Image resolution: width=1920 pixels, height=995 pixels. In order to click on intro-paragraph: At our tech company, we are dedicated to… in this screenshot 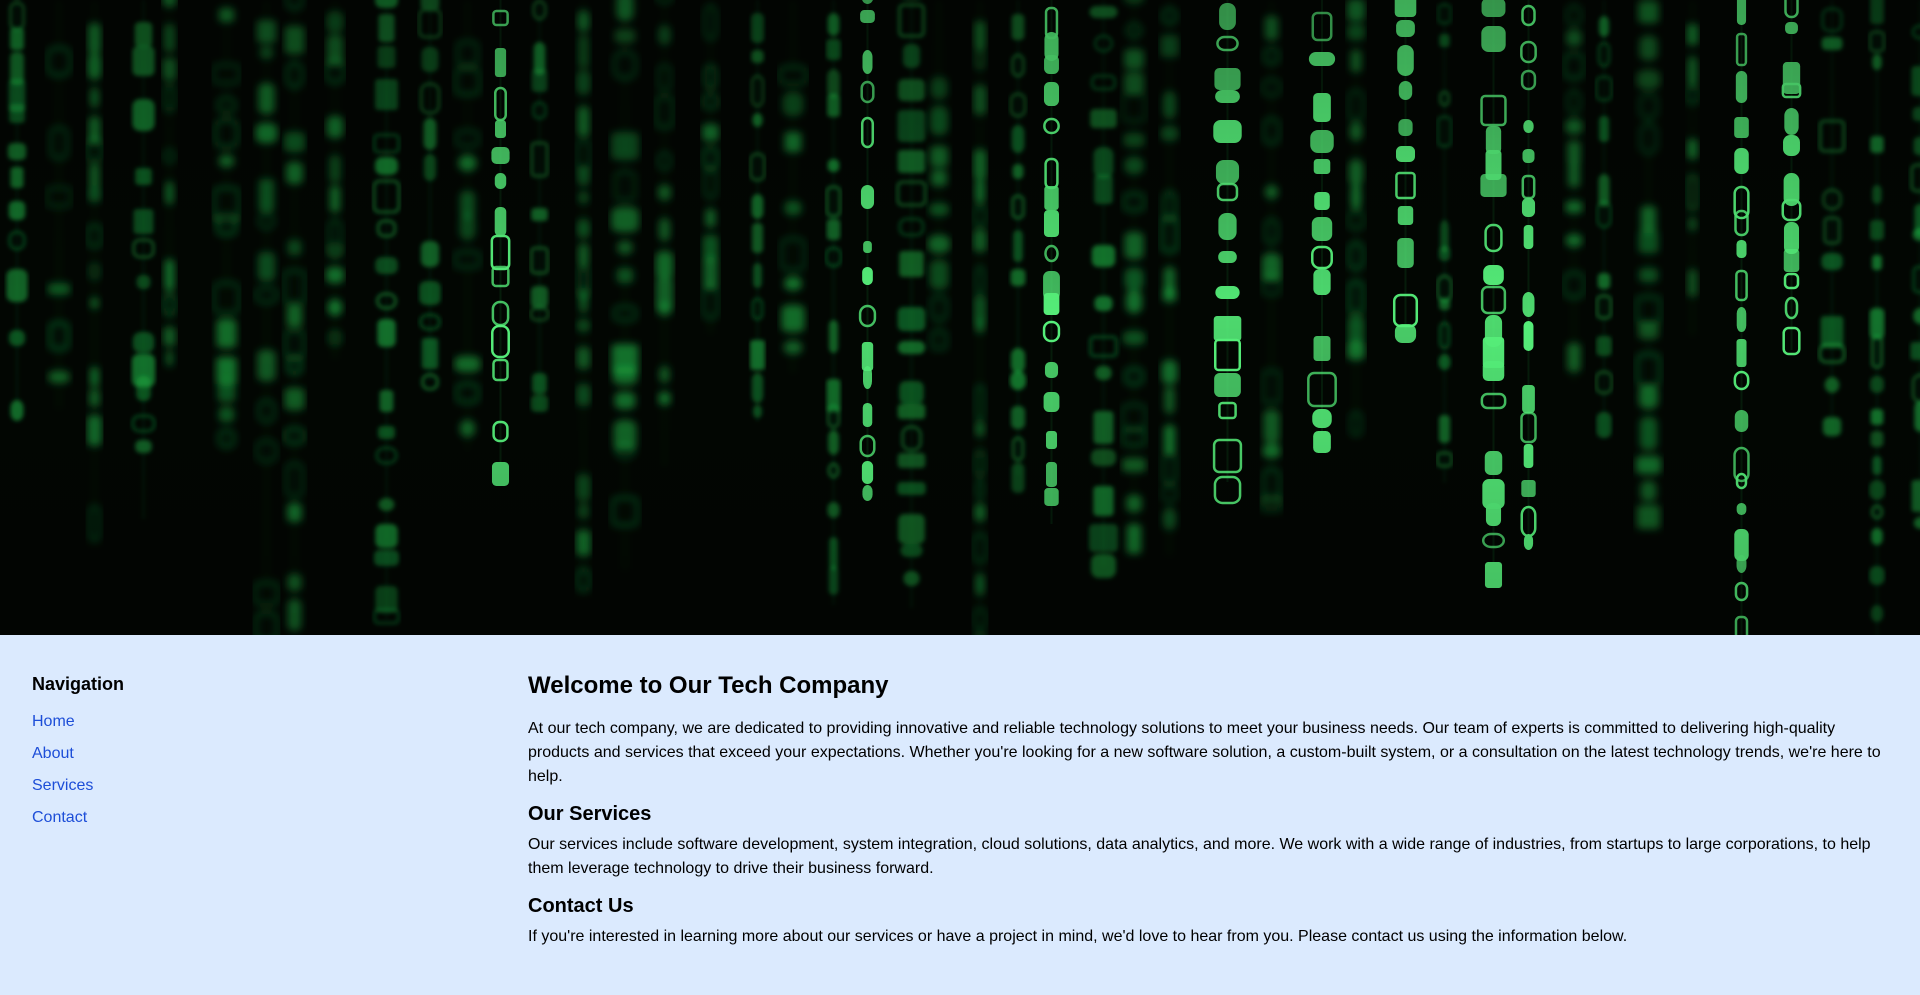, I will do `click(1204, 752)`.